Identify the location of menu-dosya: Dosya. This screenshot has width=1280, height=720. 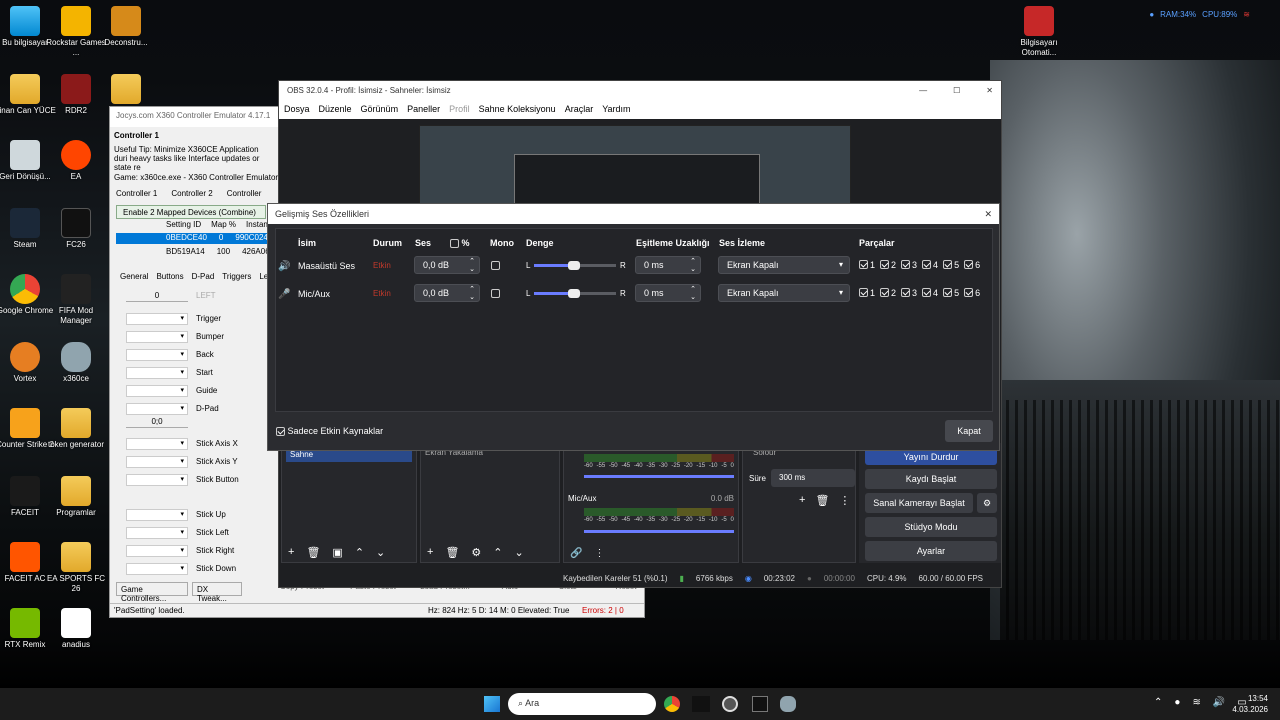
(297, 110).